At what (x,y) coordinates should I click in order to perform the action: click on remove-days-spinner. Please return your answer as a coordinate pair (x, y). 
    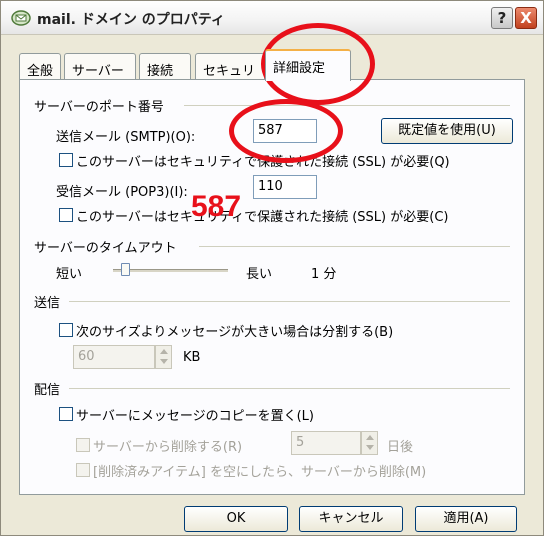
    Looking at the image, I should click on (369, 443).